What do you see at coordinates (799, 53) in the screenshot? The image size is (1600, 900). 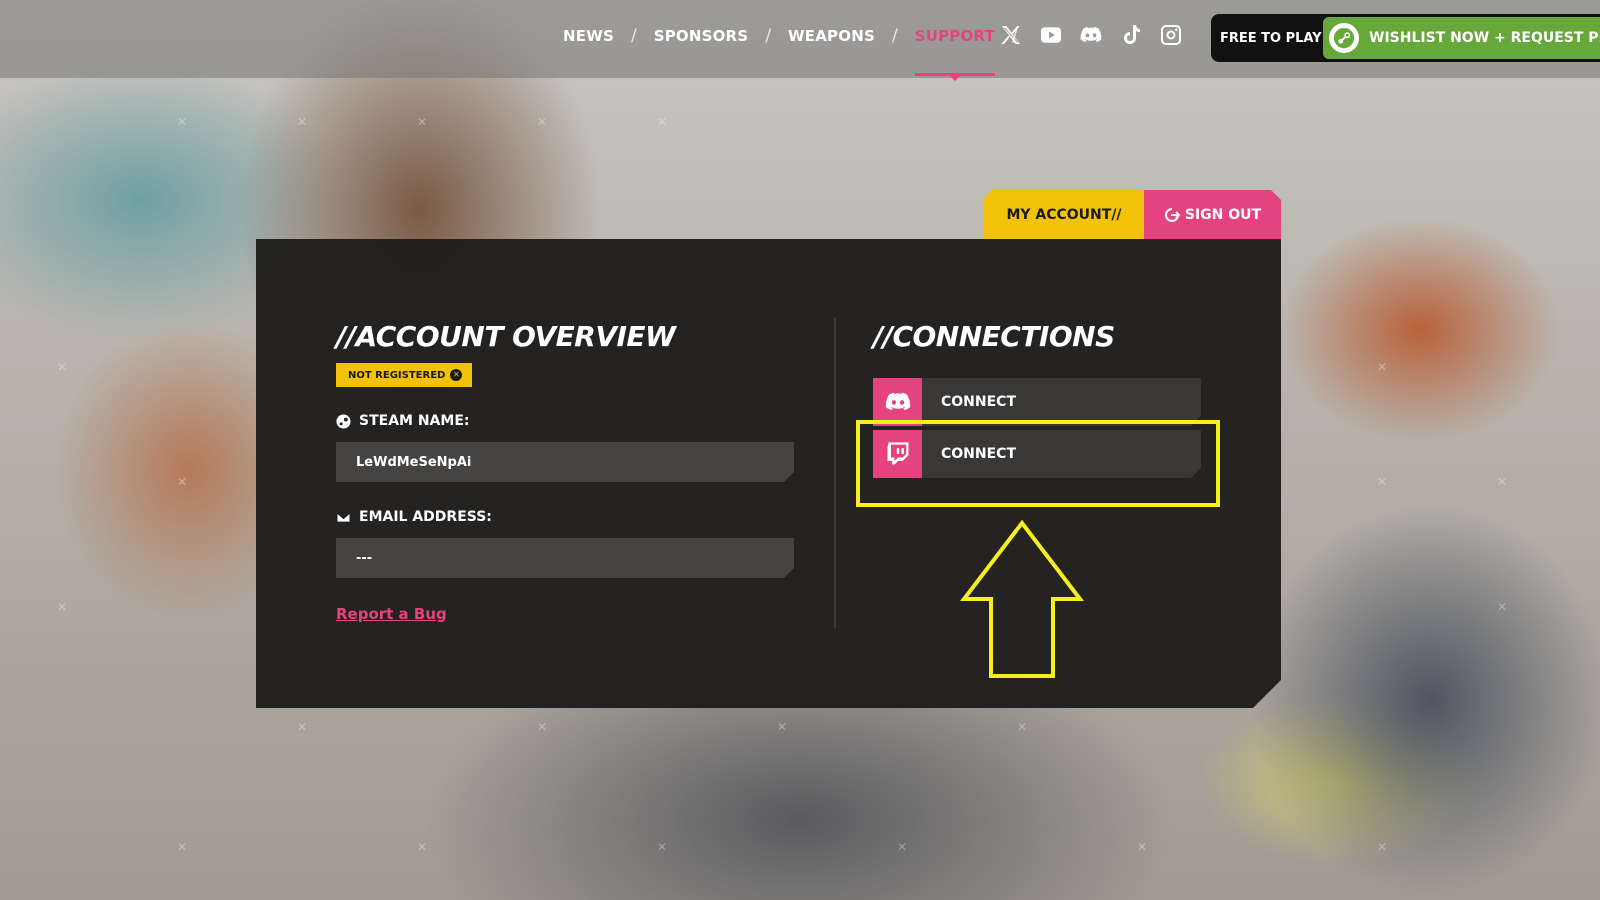 I see `main-nav: NEWS / SPONSORS / WEAPONS / SUPPORT /` at bounding box center [799, 53].